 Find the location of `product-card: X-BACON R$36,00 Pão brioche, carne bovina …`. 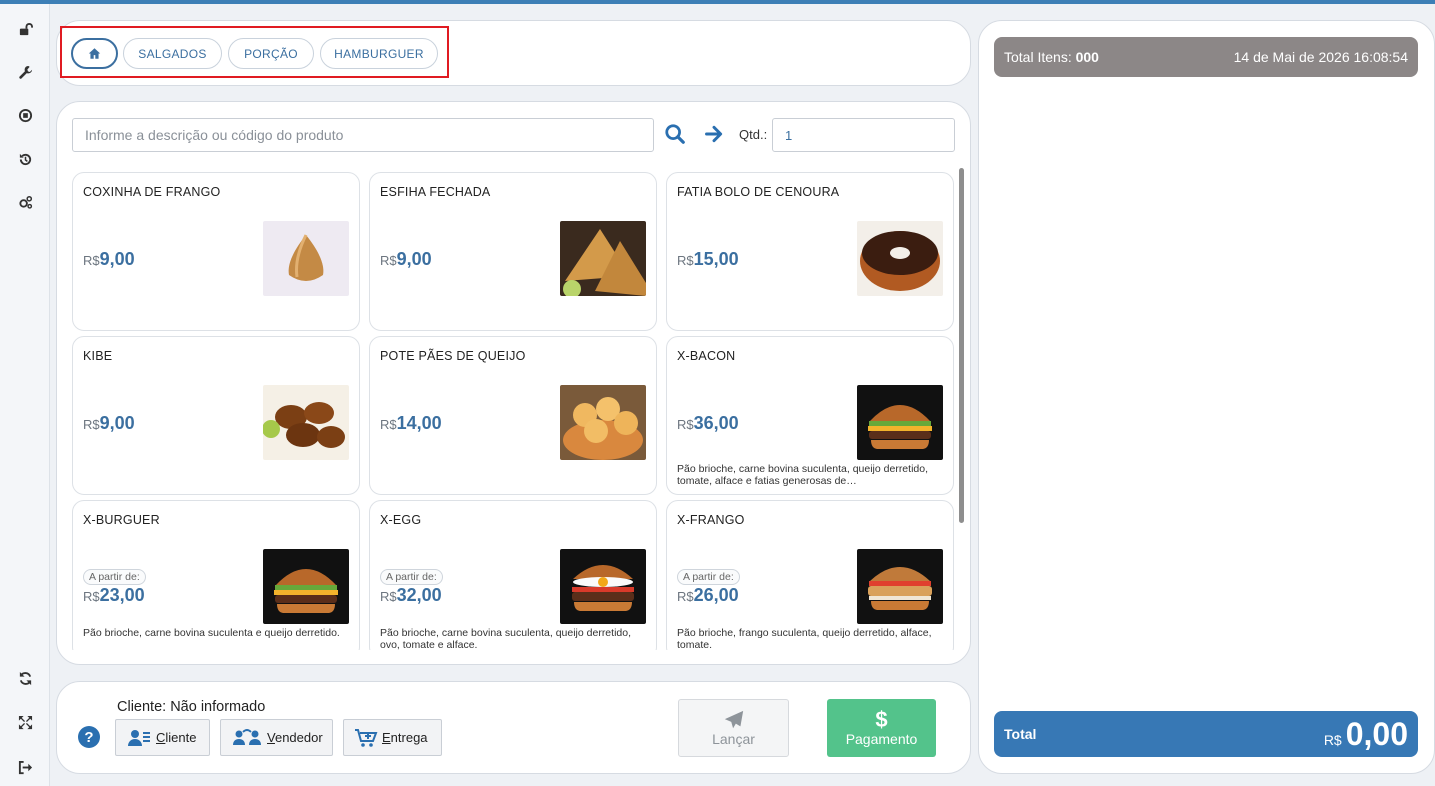

product-card: X-BACON R$36,00 Pão brioche, carne bovina … is located at coordinates (810, 415).